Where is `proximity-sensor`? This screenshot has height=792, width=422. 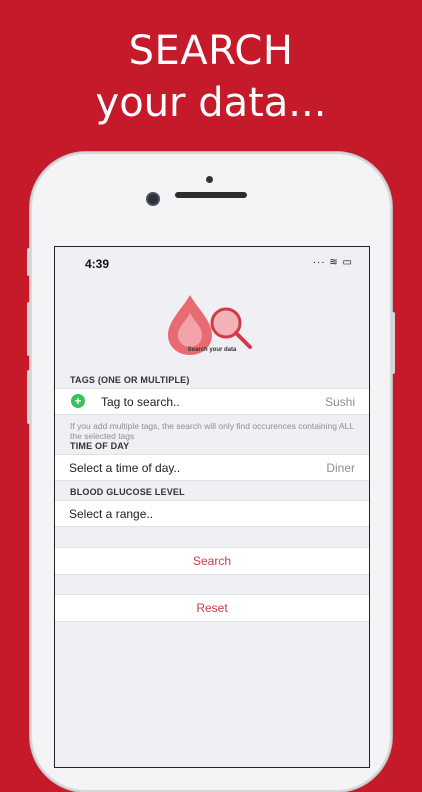
proximity-sensor is located at coordinates (209, 179).